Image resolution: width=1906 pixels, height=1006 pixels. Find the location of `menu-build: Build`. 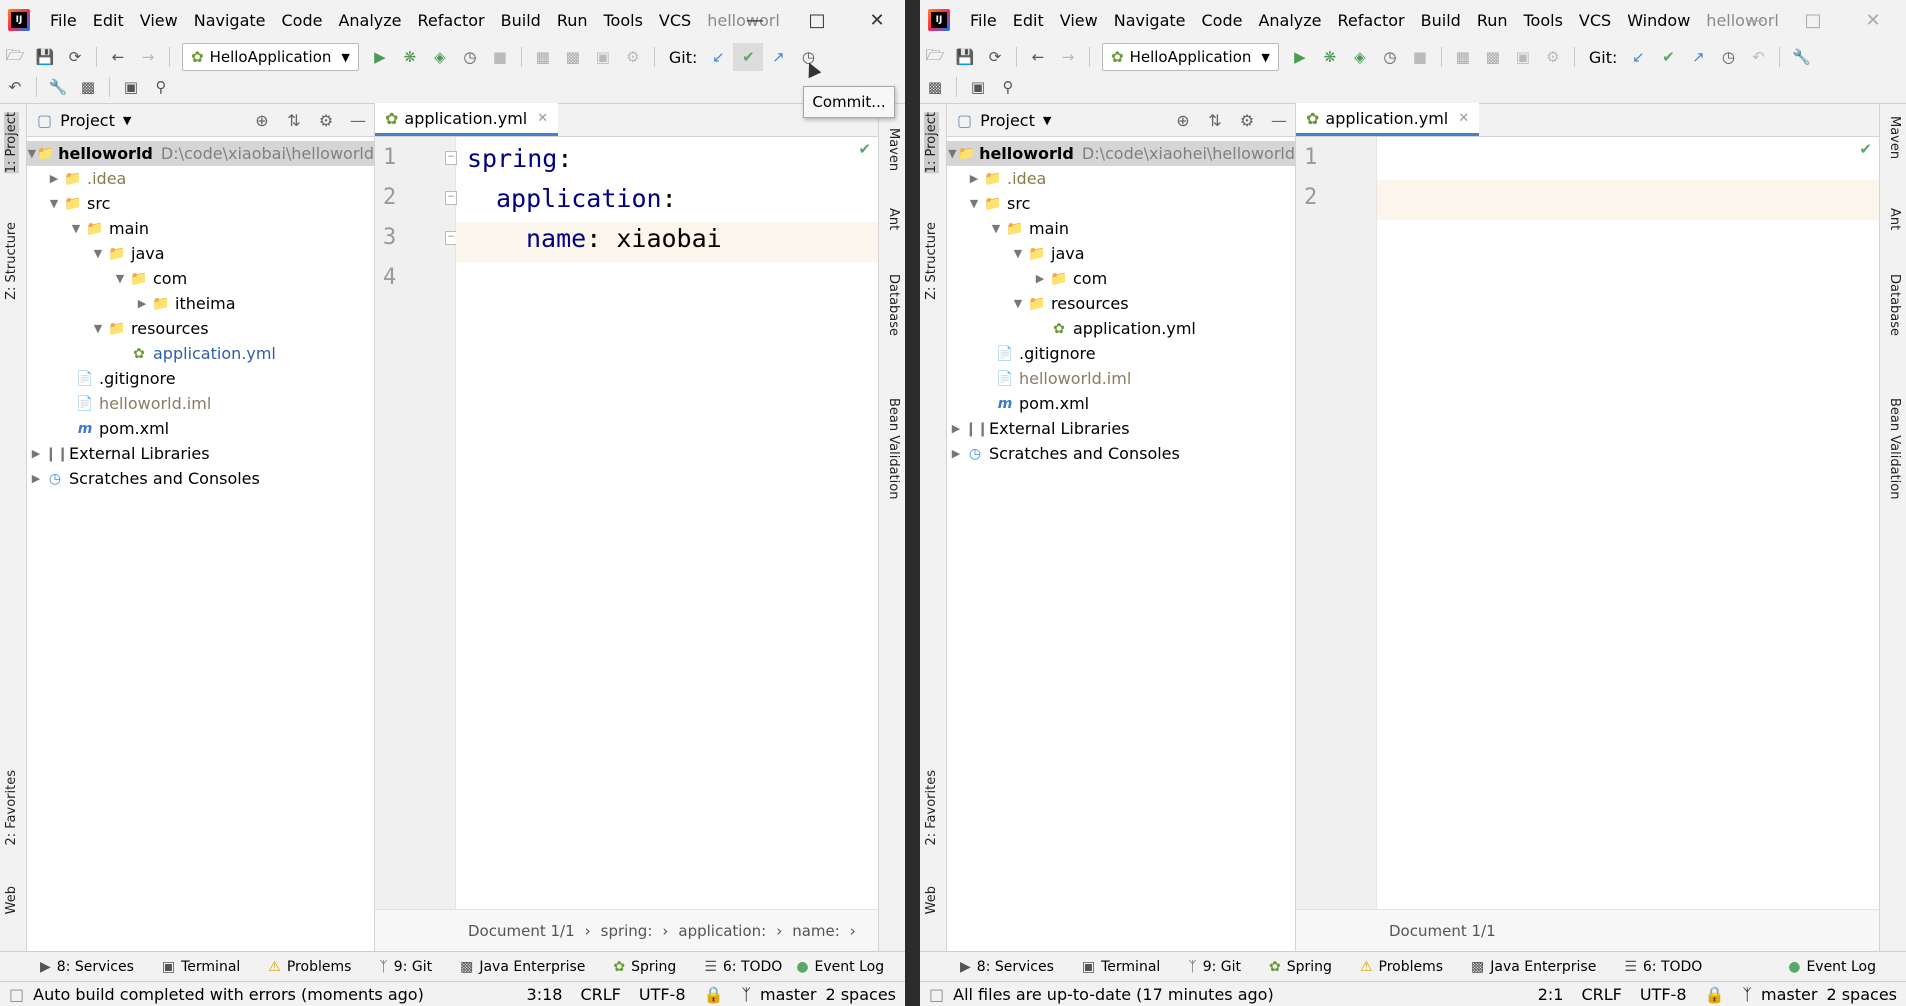

menu-build: Build is located at coordinates (521, 20).